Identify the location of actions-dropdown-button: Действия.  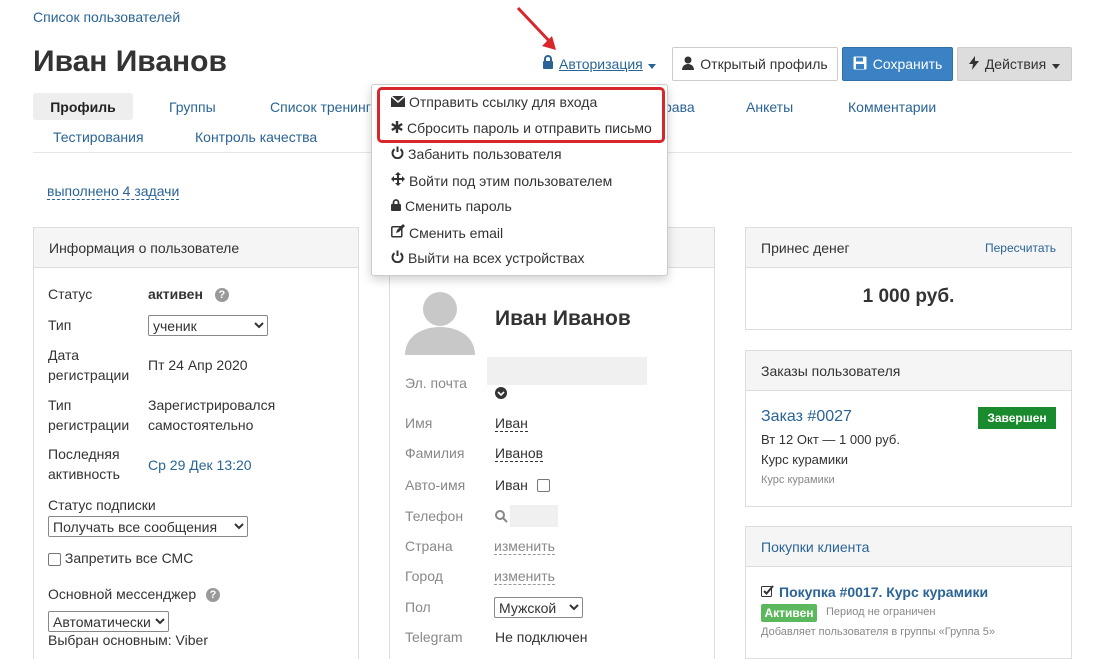
(1014, 64).